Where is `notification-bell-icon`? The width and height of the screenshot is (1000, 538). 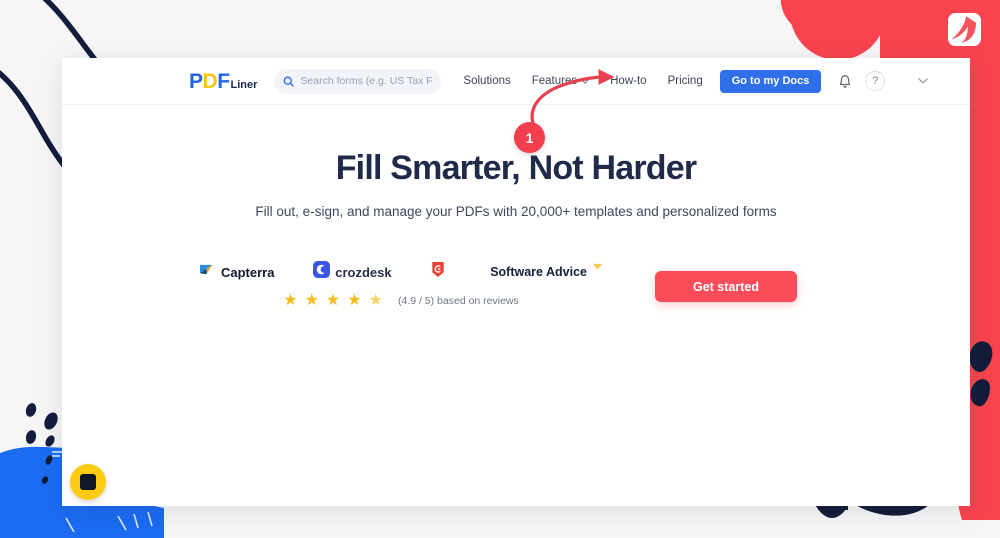 notification-bell-icon is located at coordinates (845, 81).